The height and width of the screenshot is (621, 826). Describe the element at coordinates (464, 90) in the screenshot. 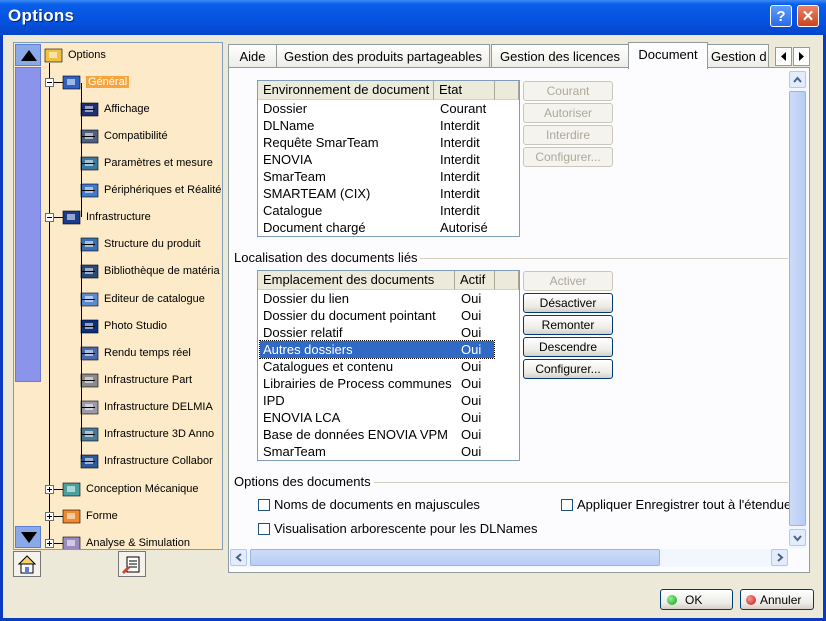

I see `column-header-state: Etat` at that location.